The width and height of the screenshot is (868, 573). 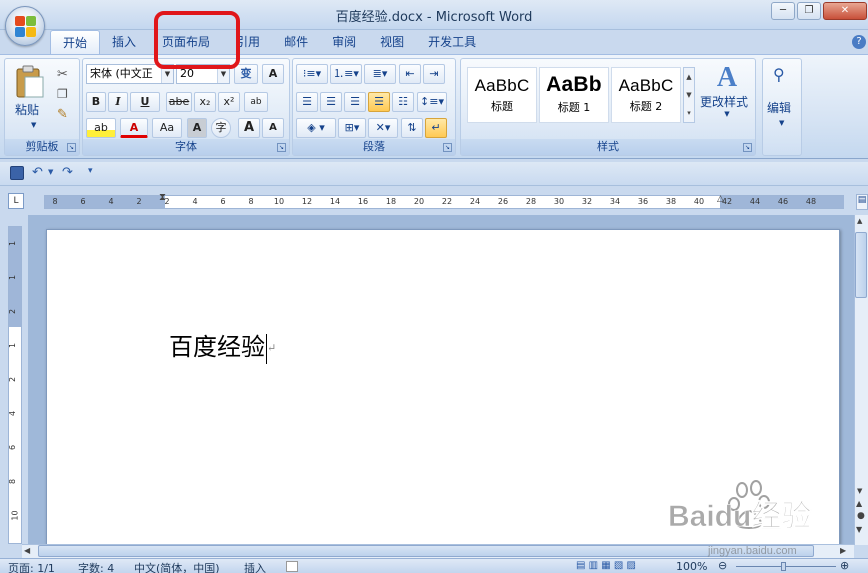 What do you see at coordinates (861, 265) in the screenshot?
I see `vertical-scroll-thumb` at bounding box center [861, 265].